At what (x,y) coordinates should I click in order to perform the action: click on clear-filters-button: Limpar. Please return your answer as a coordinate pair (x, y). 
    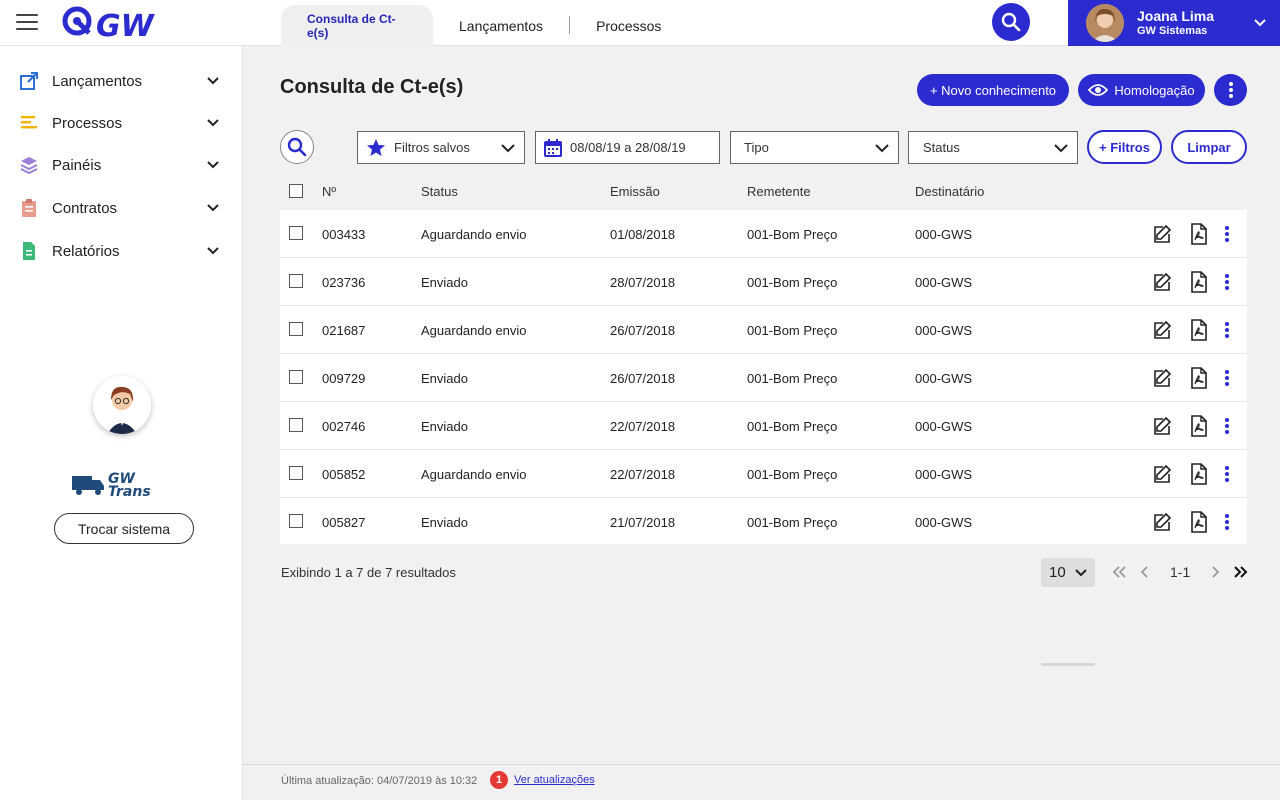
    Looking at the image, I should click on (1209, 147).